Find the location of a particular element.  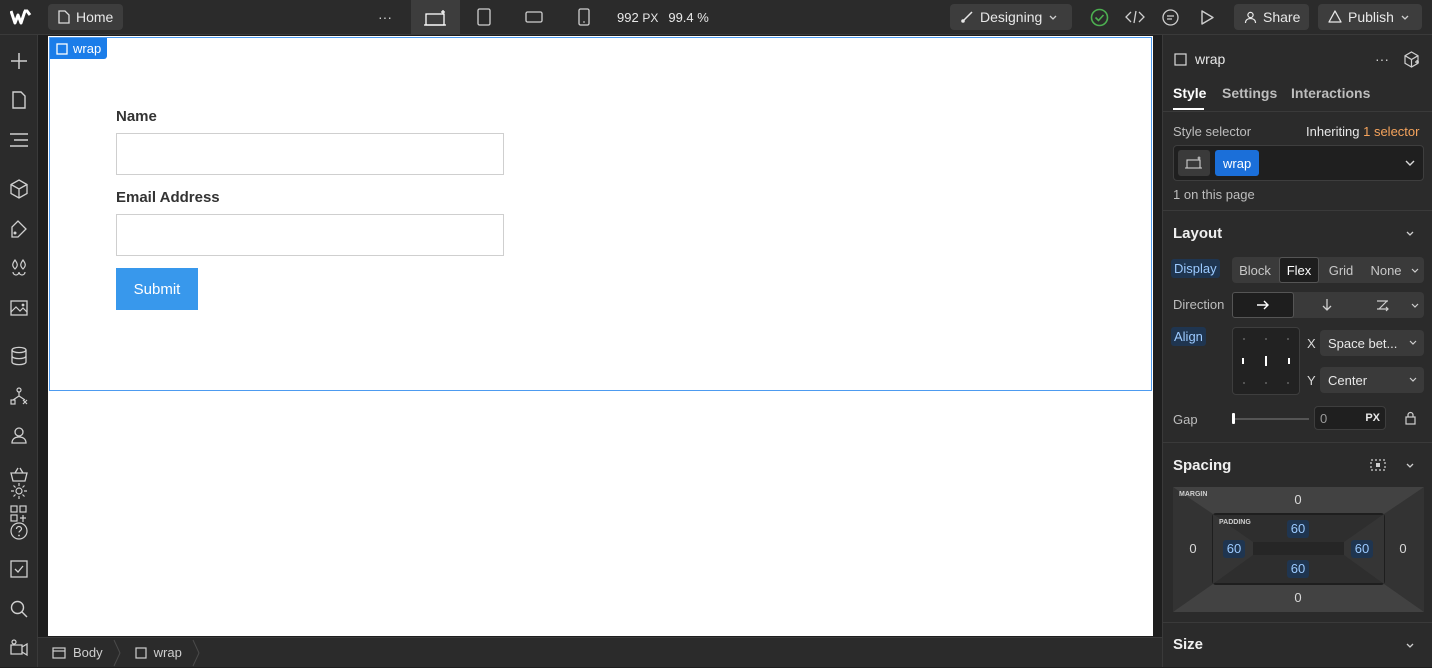

email-input is located at coordinates (310, 235).